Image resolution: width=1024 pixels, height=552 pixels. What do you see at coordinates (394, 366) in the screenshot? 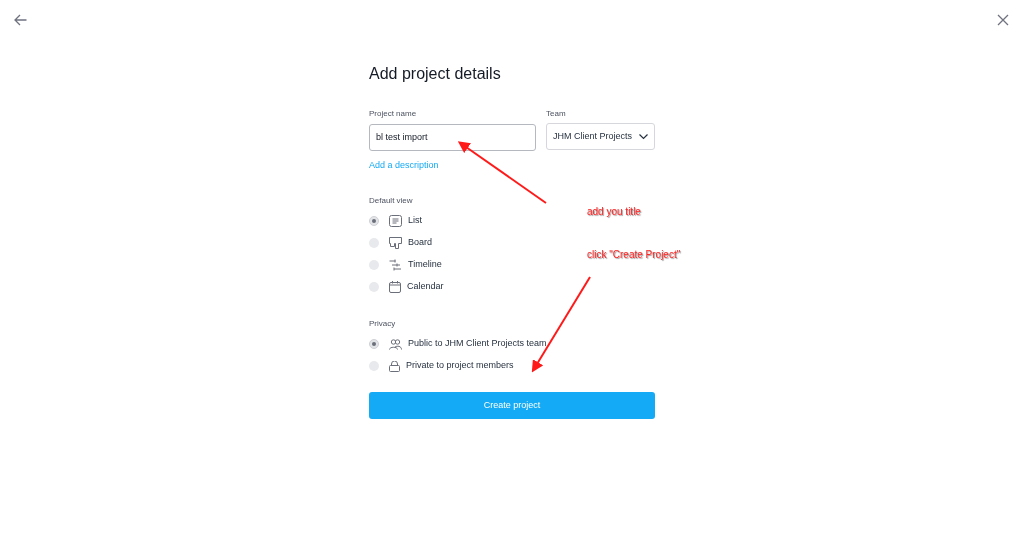
I see `lock-icon` at bounding box center [394, 366].